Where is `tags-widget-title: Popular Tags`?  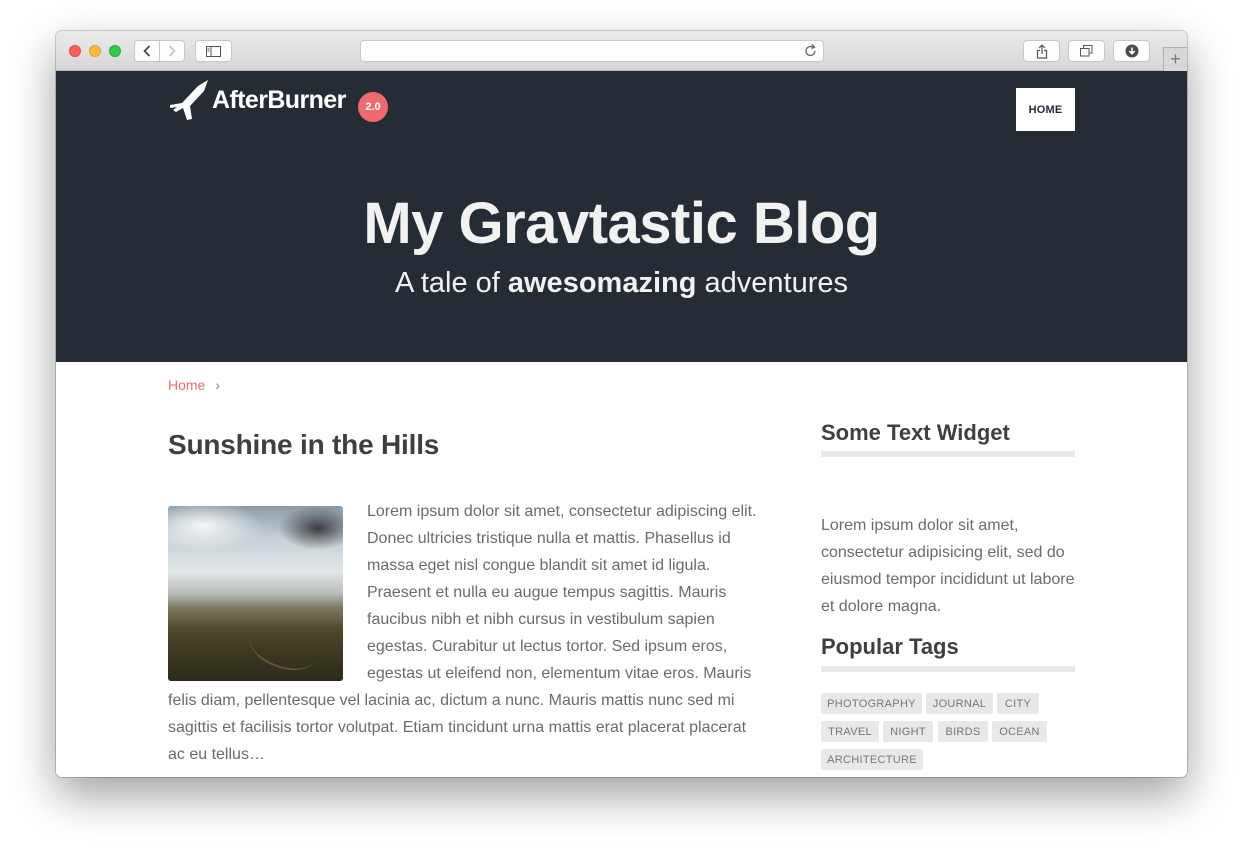
tags-widget-title: Popular Tags is located at coordinates (890, 646).